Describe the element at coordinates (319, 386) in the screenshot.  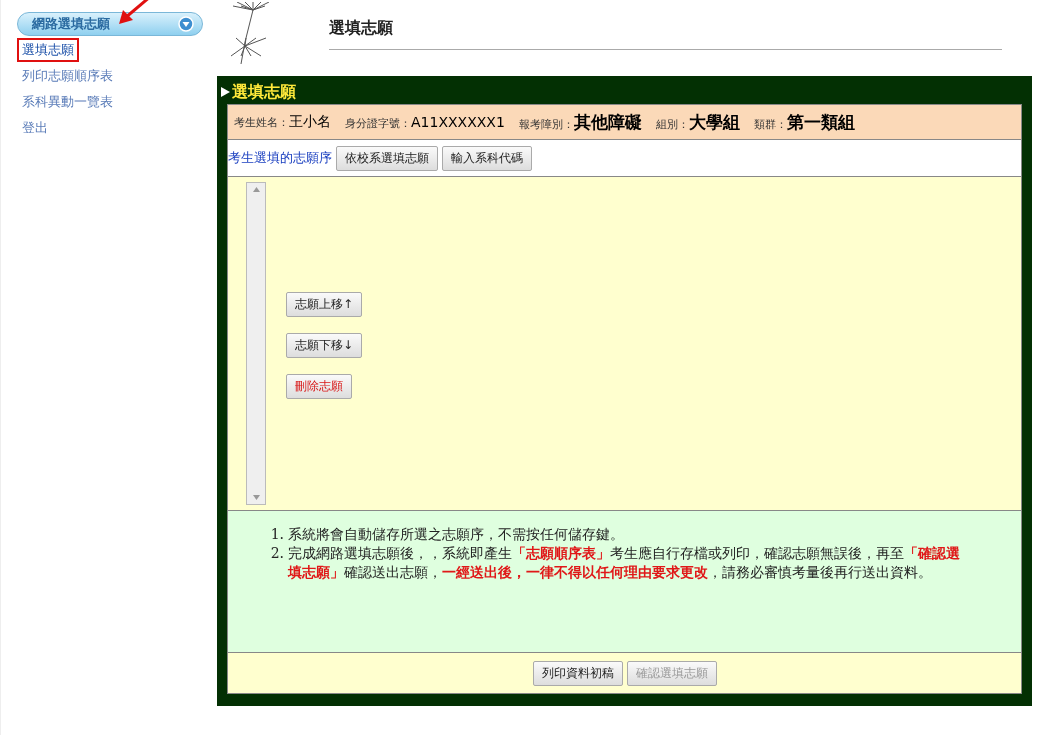
I see `list-action-button: 刪除志願` at that location.